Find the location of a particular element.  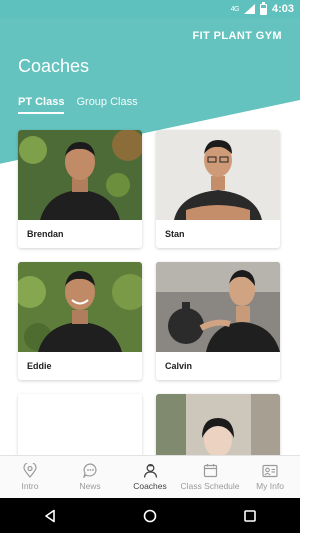

system-nav-bar is located at coordinates (150, 515).